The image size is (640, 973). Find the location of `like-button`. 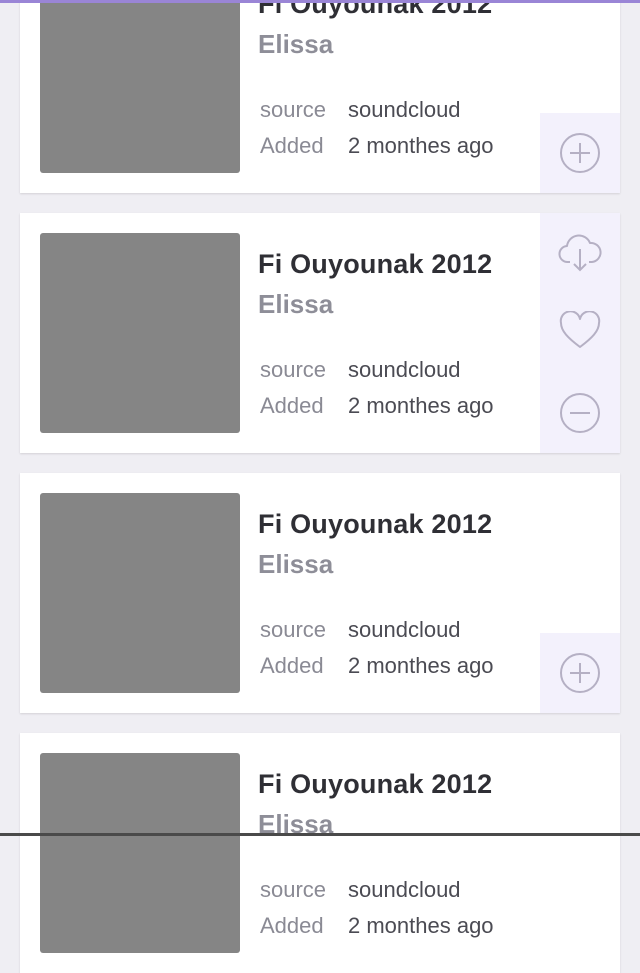

like-button is located at coordinates (580, 331).